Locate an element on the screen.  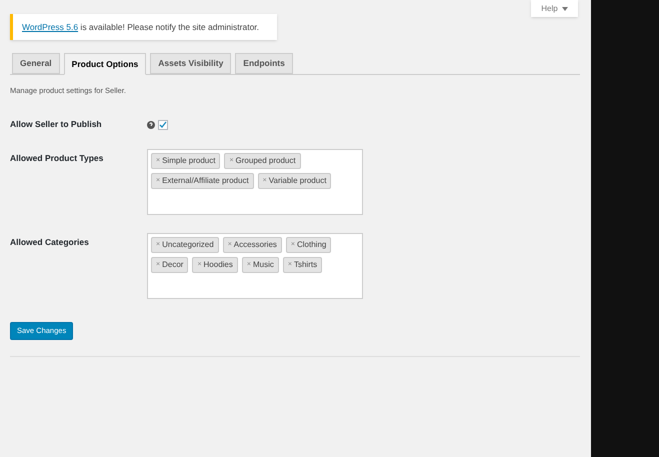
caret-icon is located at coordinates (565, 8).